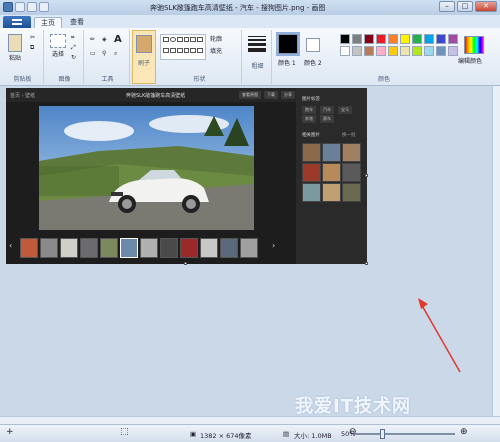 The width and height of the screenshot is (500, 442). I want to click on maximize-button: □, so click(465, 6).